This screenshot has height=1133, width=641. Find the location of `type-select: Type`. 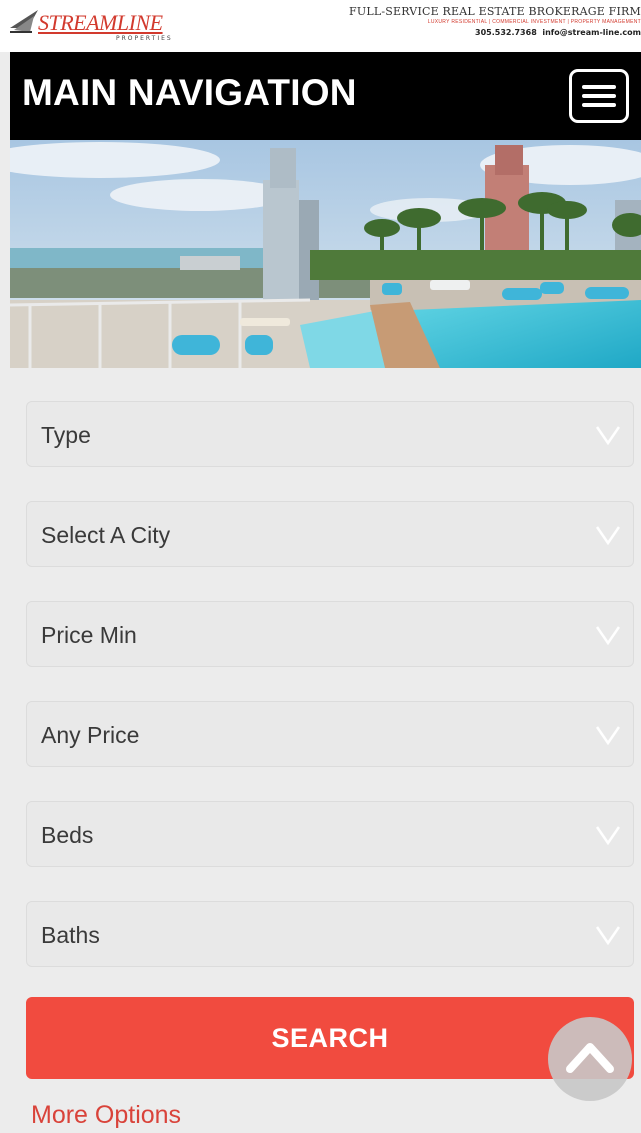

type-select: Type is located at coordinates (330, 434).